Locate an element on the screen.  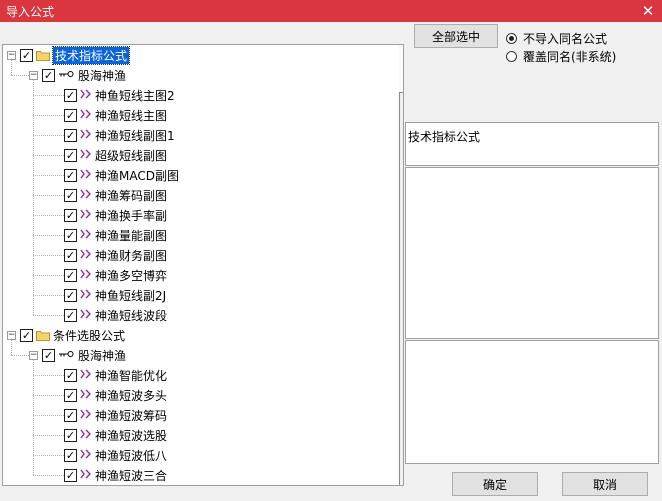
tree-node-item: ✓ 神鱼短线主图2 is located at coordinates (119, 95).